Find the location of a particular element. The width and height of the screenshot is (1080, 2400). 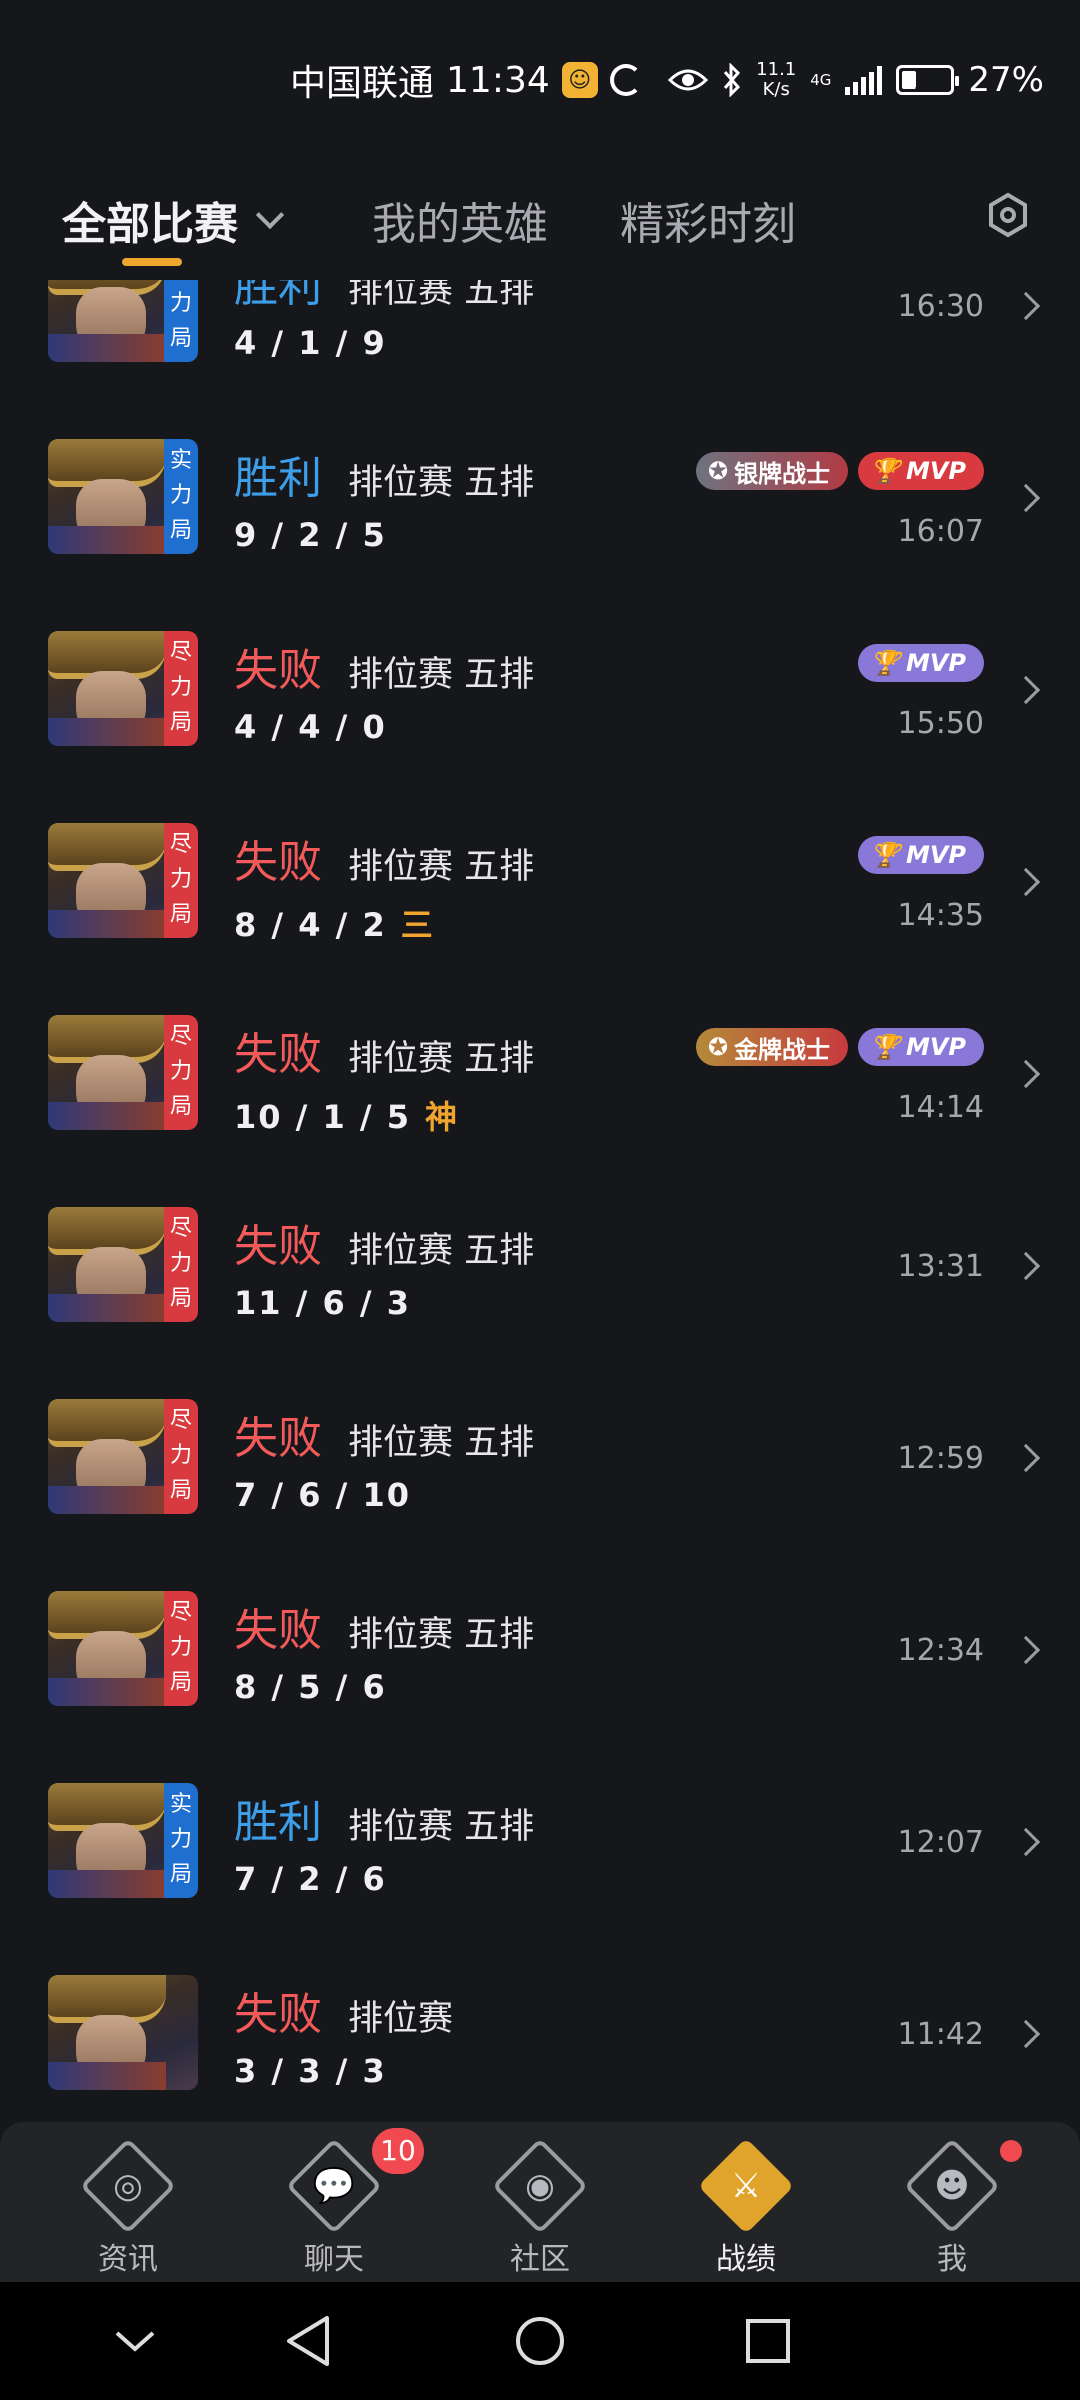

nav-label: 资讯 is located at coordinates (128, 2259).